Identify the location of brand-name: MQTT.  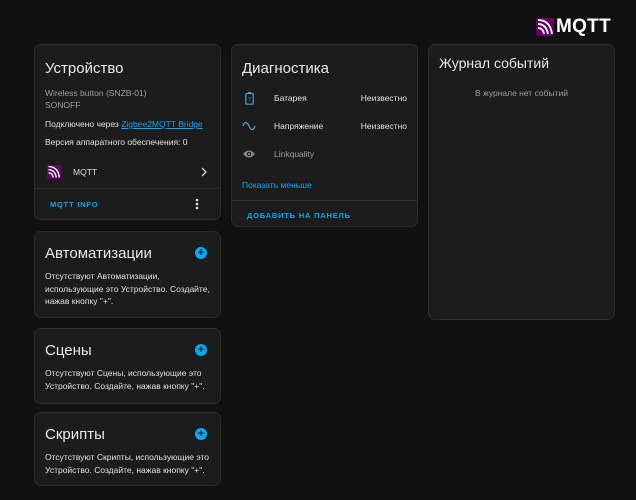
(583, 26).